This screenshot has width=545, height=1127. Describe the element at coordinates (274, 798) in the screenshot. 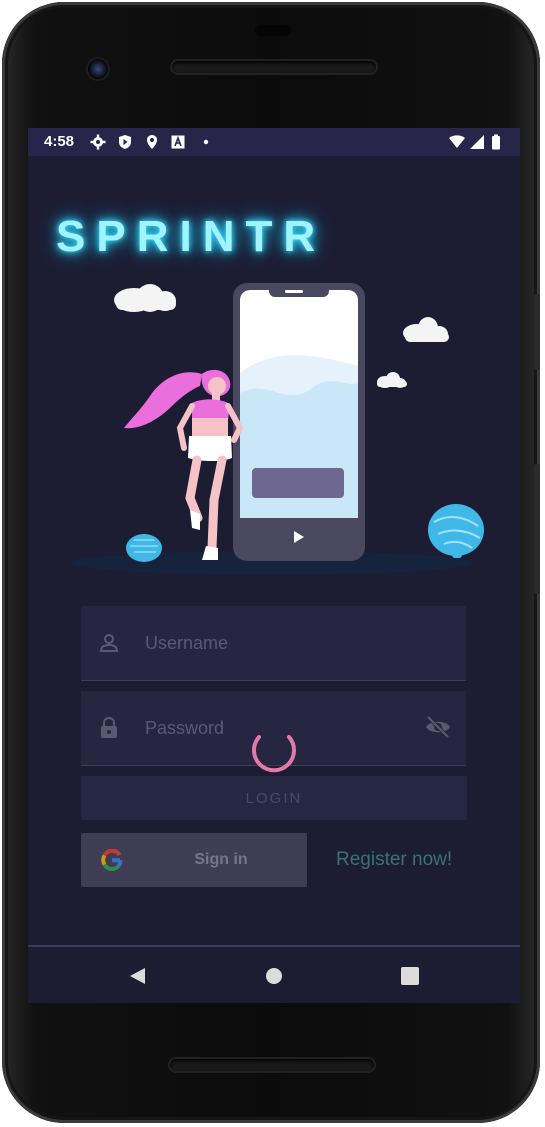

I see `login-button: LOGIN` at that location.